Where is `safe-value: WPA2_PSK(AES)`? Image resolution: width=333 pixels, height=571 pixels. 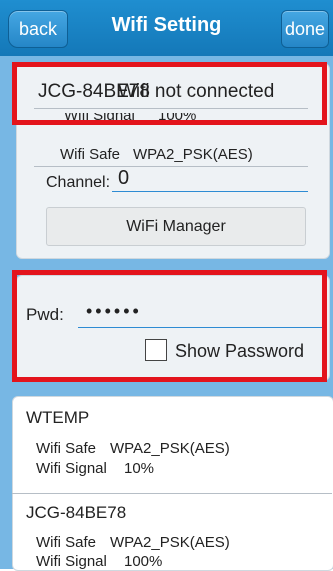
safe-value: WPA2_PSK(AES) is located at coordinates (193, 154).